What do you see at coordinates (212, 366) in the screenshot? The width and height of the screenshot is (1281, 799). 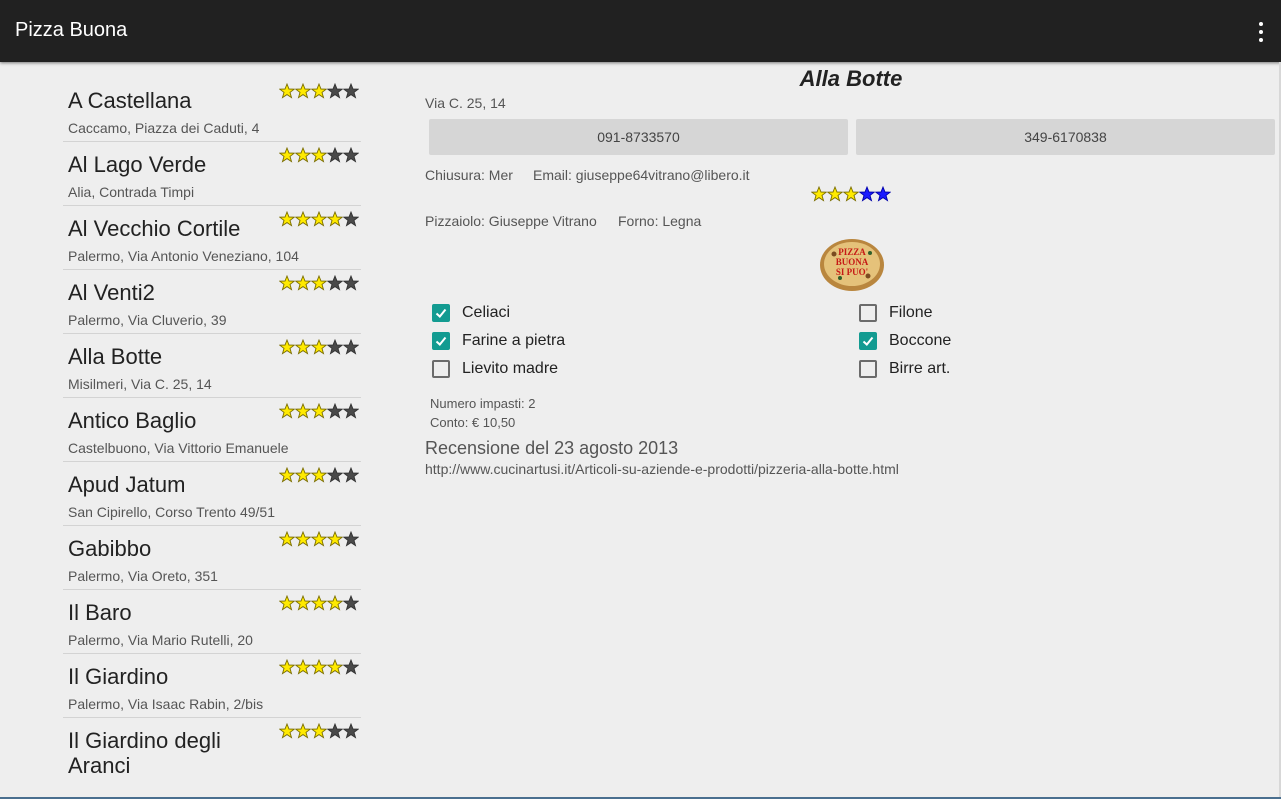 I see `list-item: Alla Botte Misilmeri, Via C. 25, 14` at bounding box center [212, 366].